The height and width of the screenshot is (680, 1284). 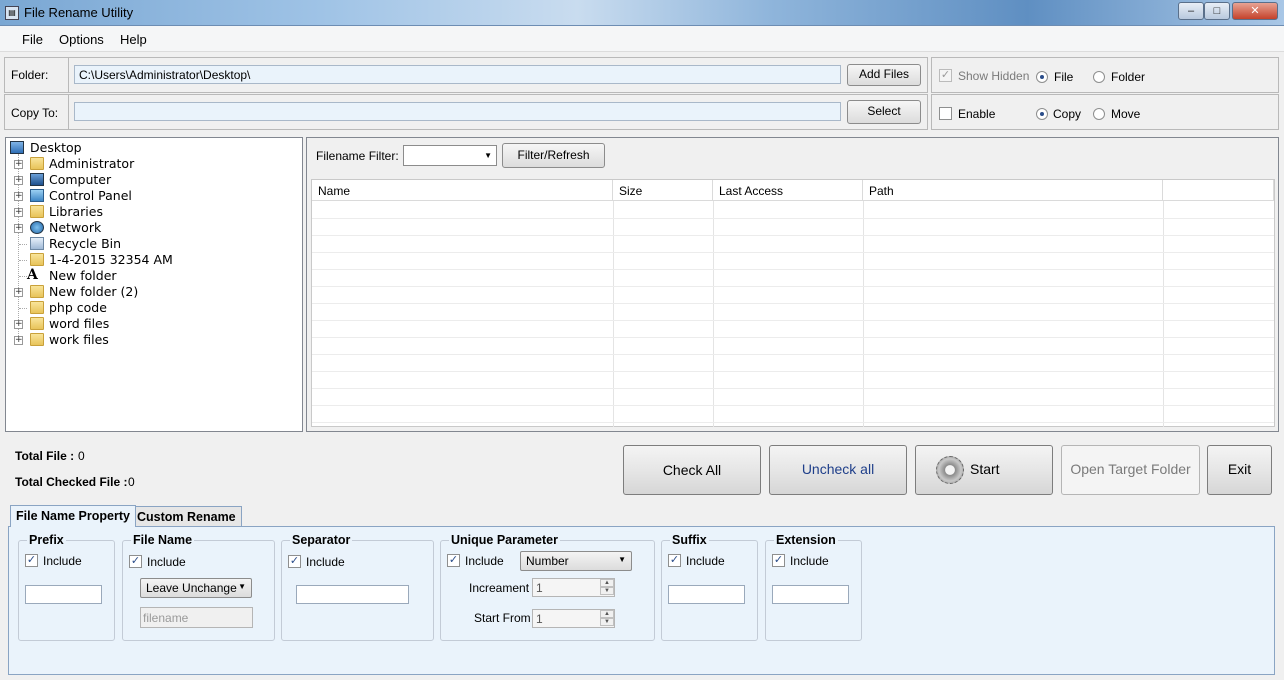 I want to click on column-filler, so click(x=1218, y=190).